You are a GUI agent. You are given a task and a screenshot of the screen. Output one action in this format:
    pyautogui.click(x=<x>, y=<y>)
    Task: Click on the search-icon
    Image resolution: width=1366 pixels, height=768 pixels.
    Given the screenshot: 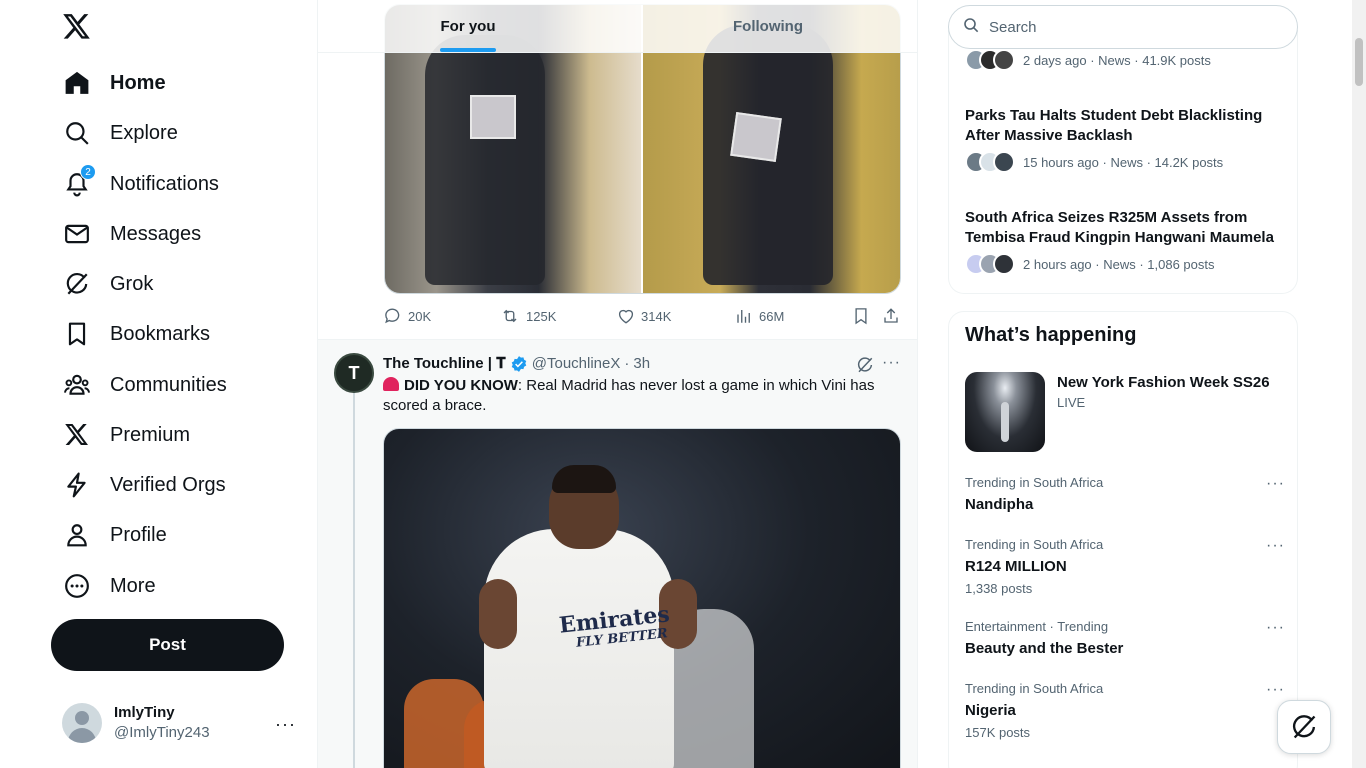 What is the action you would take?
    pyautogui.click(x=971, y=27)
    